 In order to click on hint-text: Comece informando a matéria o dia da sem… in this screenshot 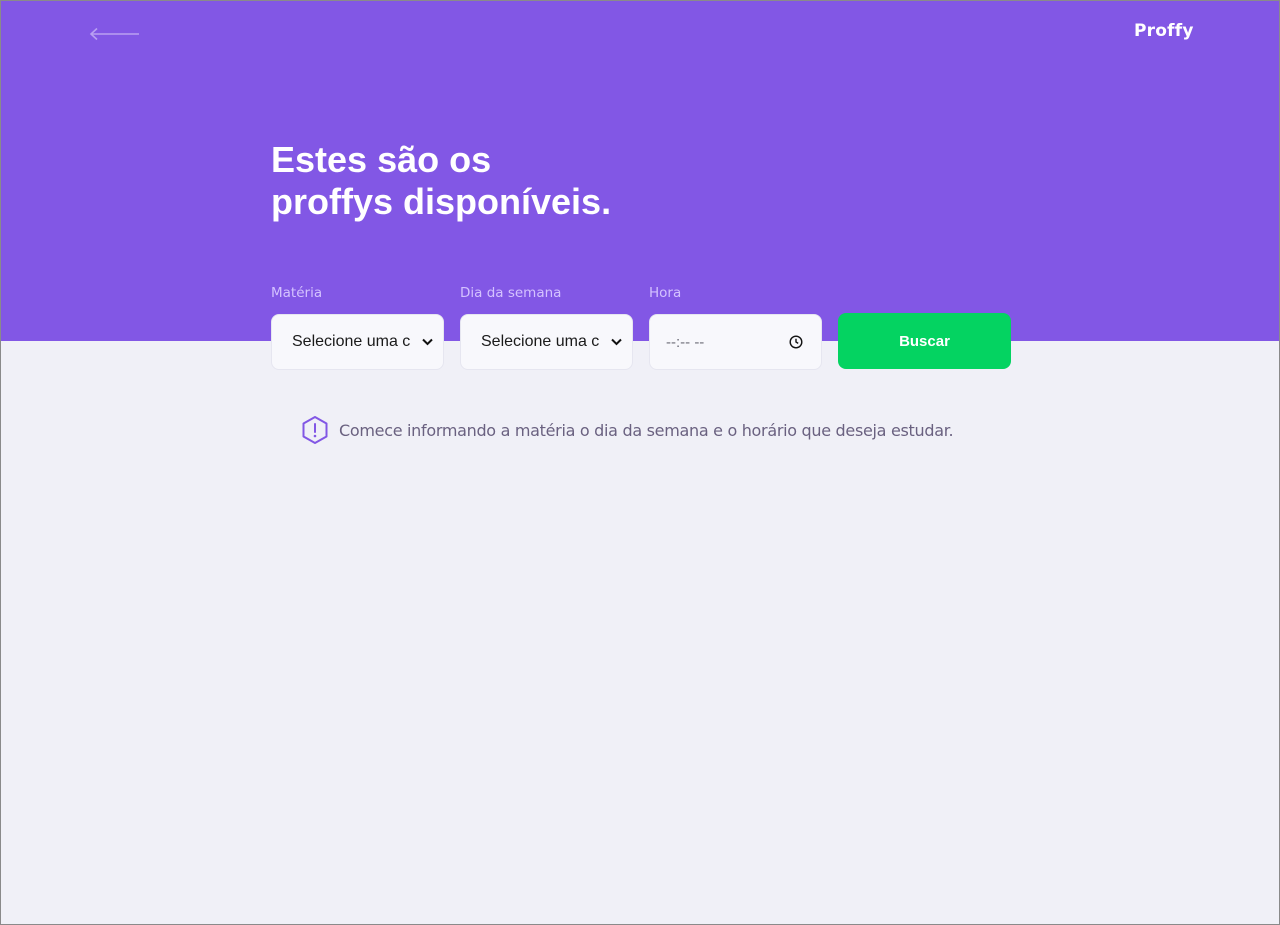, I will do `click(646, 430)`.